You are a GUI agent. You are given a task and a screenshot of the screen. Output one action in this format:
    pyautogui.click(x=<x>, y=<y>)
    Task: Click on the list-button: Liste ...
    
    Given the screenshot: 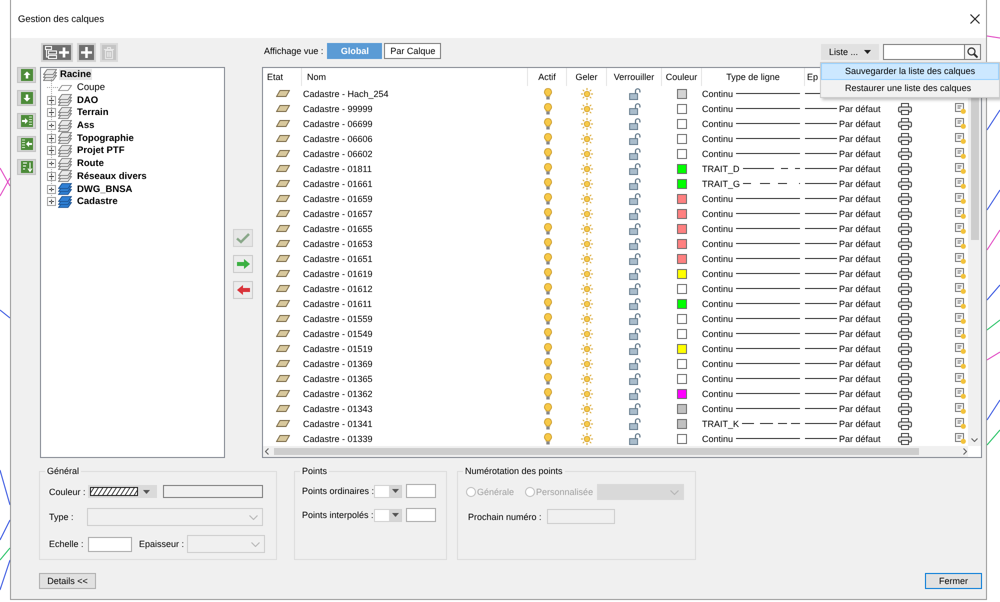 What is the action you would take?
    pyautogui.click(x=850, y=52)
    